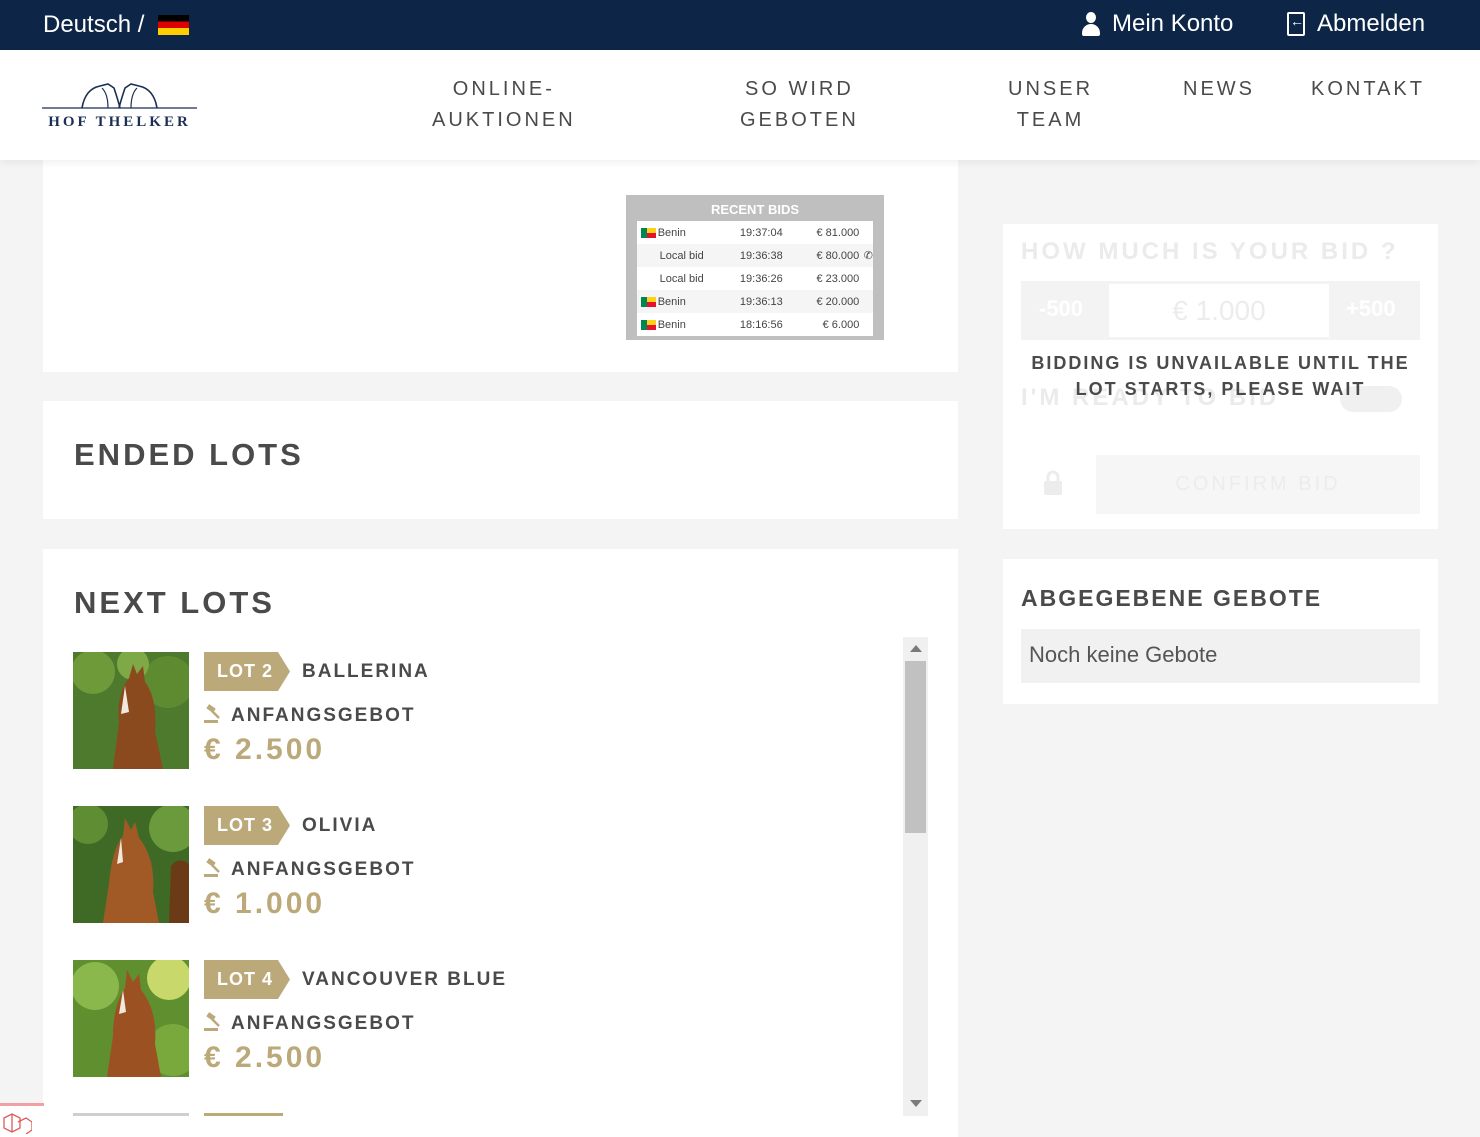 The image size is (1480, 1137). Describe the element at coordinates (799, 89) in the screenshot. I see `nav-label: SO WIRD` at that location.